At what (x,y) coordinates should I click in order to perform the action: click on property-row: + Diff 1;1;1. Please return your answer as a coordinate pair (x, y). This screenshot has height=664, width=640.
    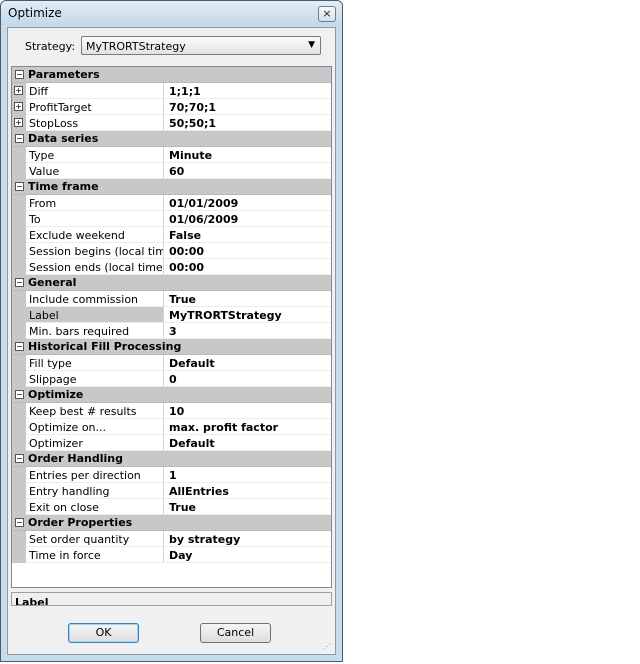
    Looking at the image, I should click on (171, 91).